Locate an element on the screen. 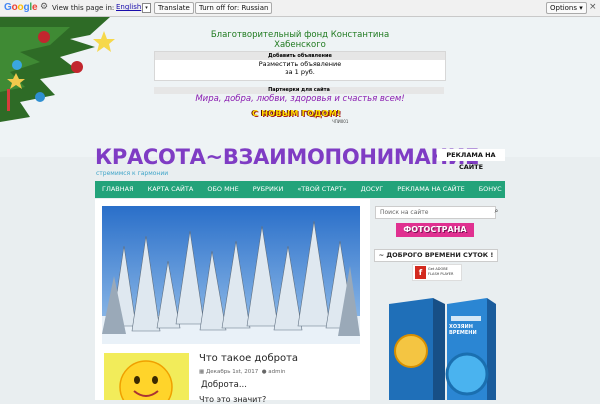 The height and width of the screenshot is (404, 600). fotostrana-banner: ФОТОСТРАНА is located at coordinates (435, 230).